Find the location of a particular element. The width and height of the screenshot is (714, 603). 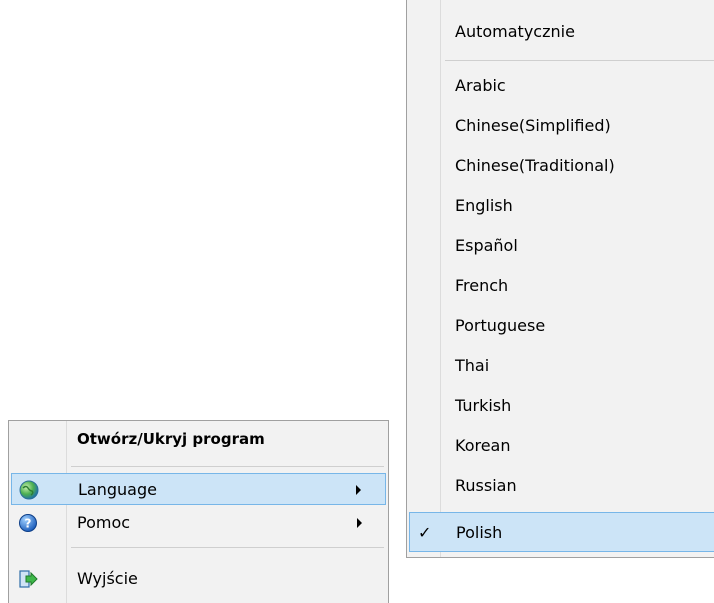

globe-icon is located at coordinates (29, 490).